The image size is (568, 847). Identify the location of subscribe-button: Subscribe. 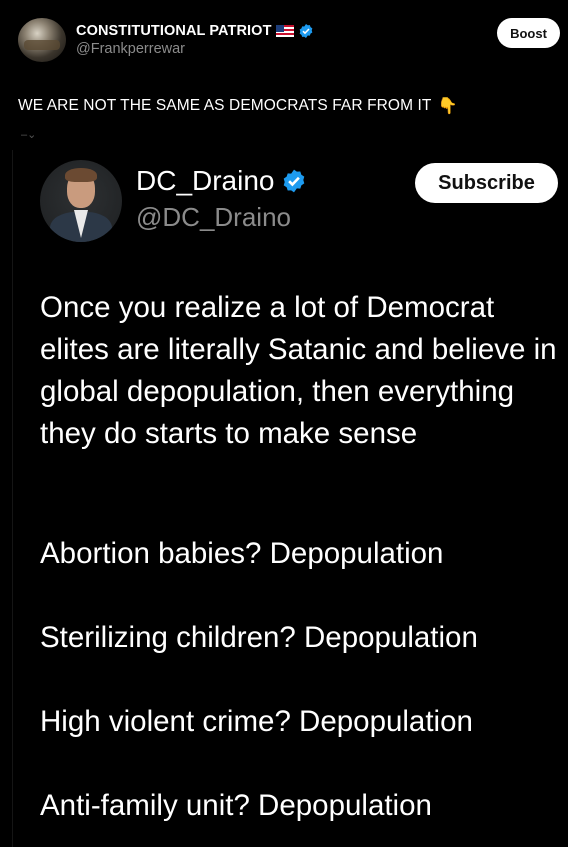
(486, 183).